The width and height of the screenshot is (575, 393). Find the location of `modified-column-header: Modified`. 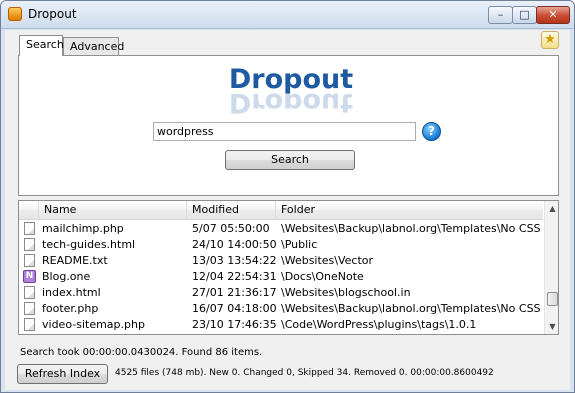

modified-column-header: Modified is located at coordinates (231, 210).